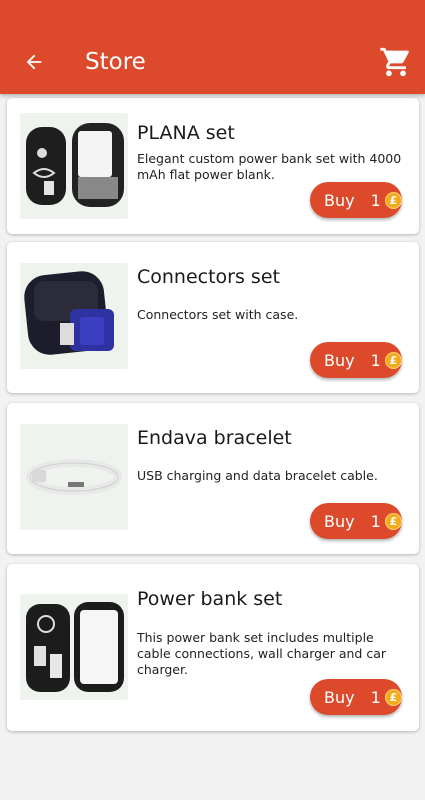 The width and height of the screenshot is (425, 800). Describe the element at coordinates (208, 277) in the screenshot. I see `product-name: Connectors set` at that location.